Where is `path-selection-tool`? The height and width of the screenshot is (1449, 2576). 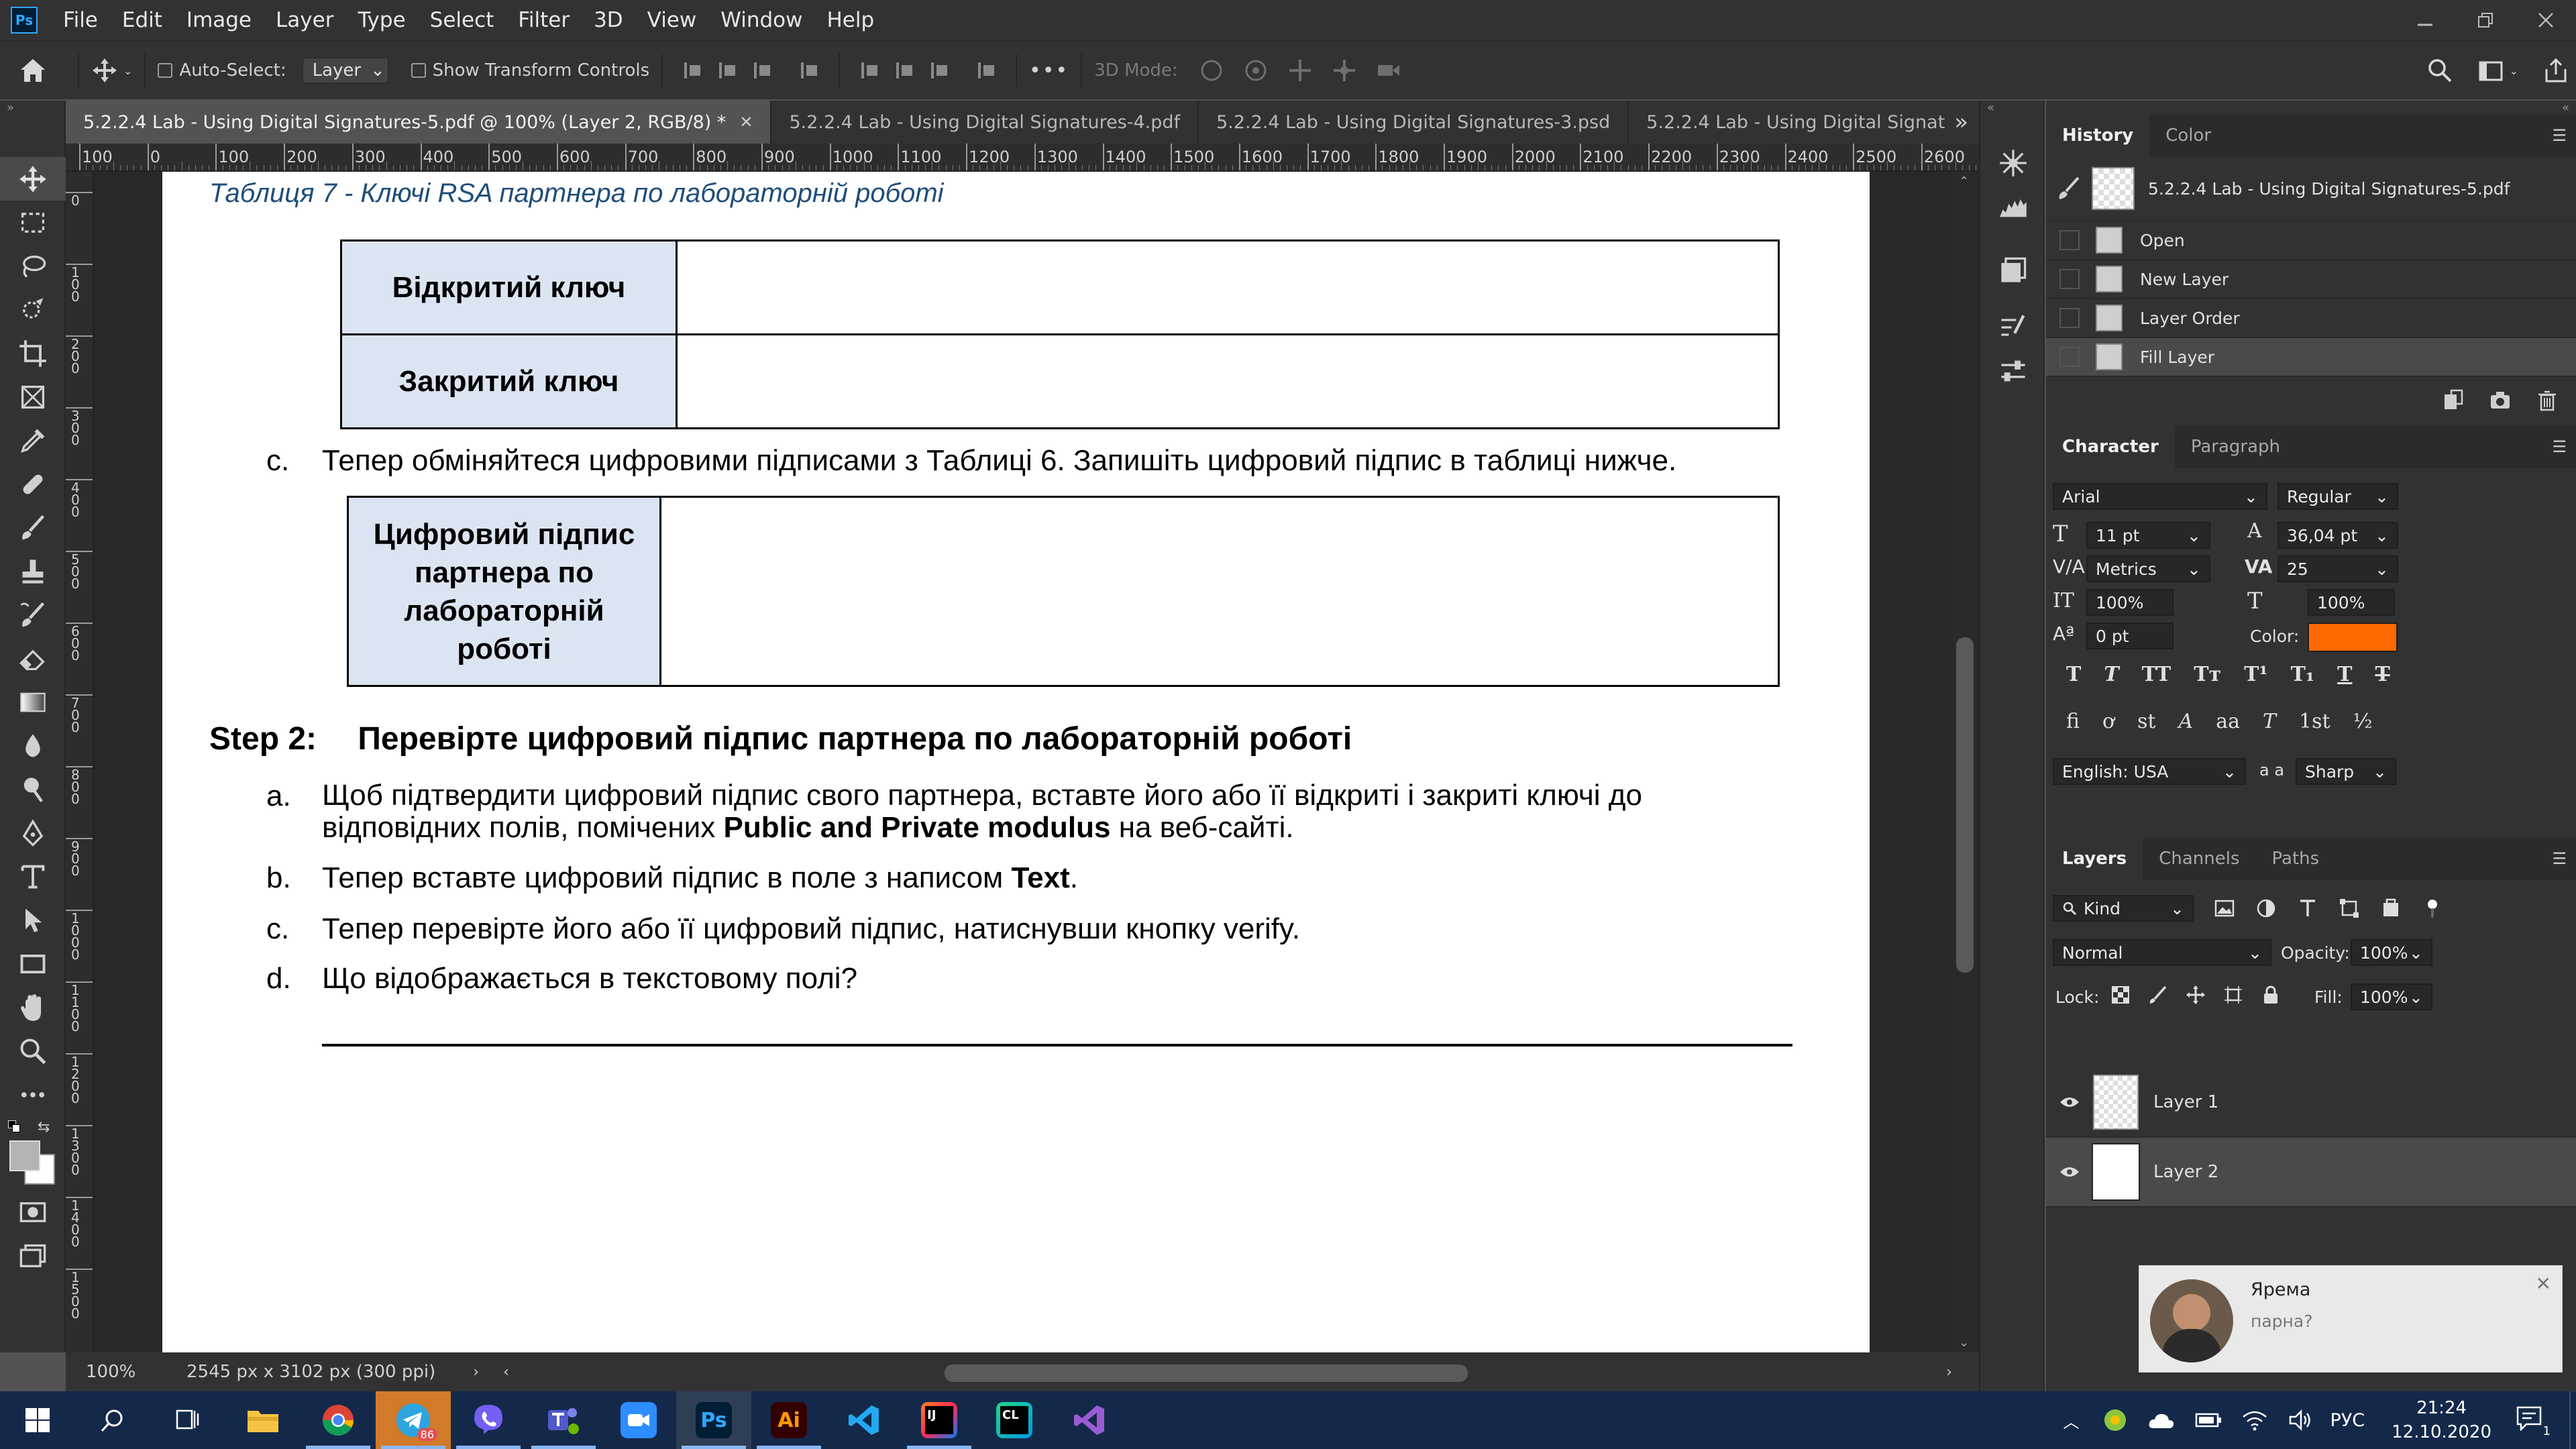 path-selection-tool is located at coordinates (33, 920).